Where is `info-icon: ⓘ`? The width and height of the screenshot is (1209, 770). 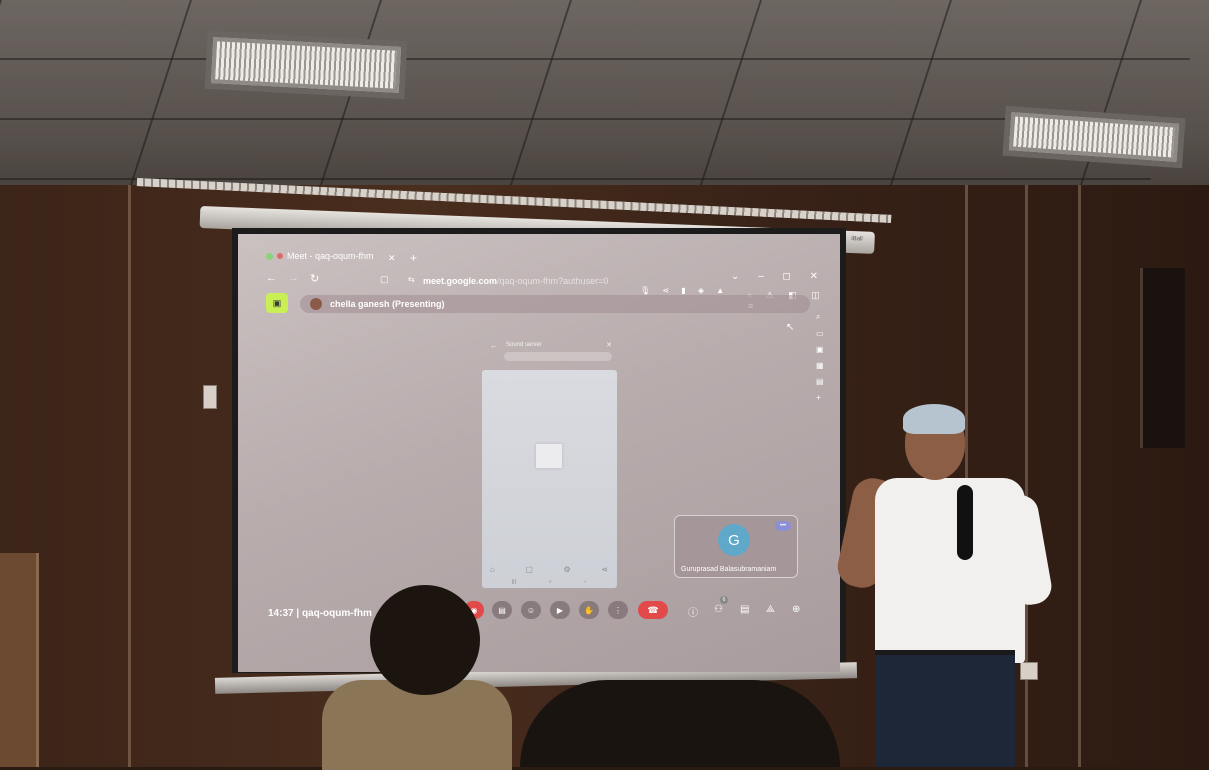
info-icon: ⓘ is located at coordinates (693, 611).